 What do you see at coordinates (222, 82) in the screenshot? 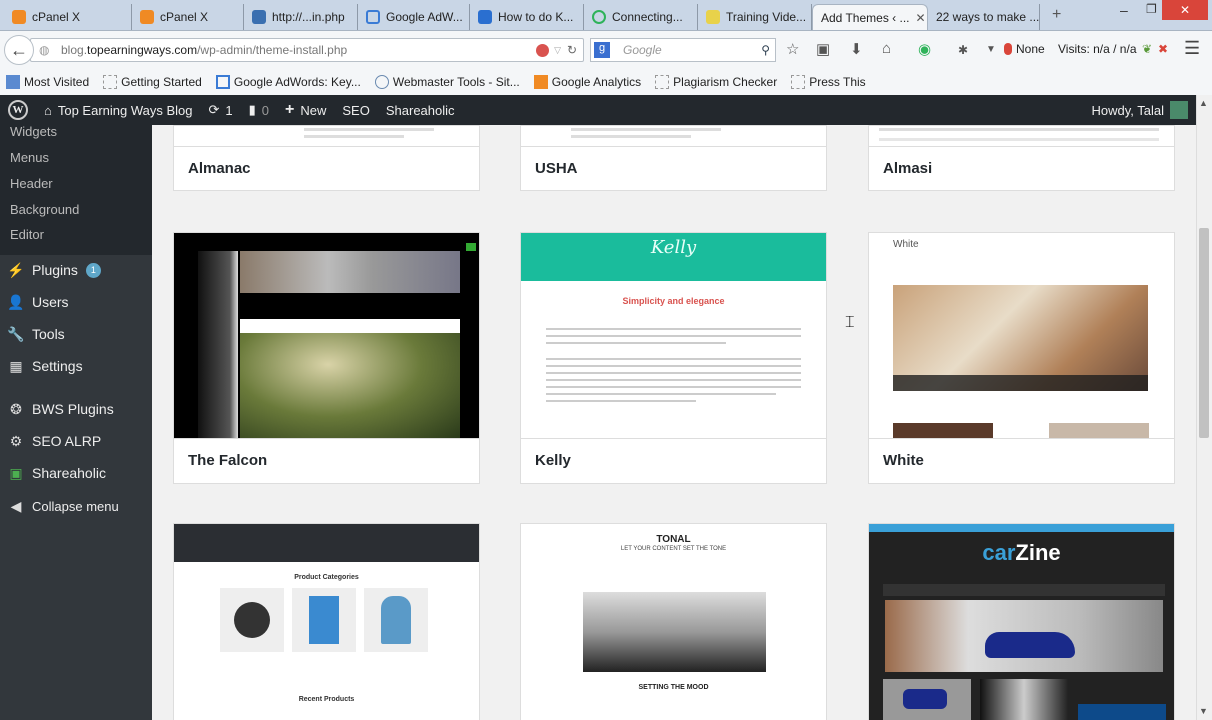
I see `adwords-icon` at bounding box center [222, 82].